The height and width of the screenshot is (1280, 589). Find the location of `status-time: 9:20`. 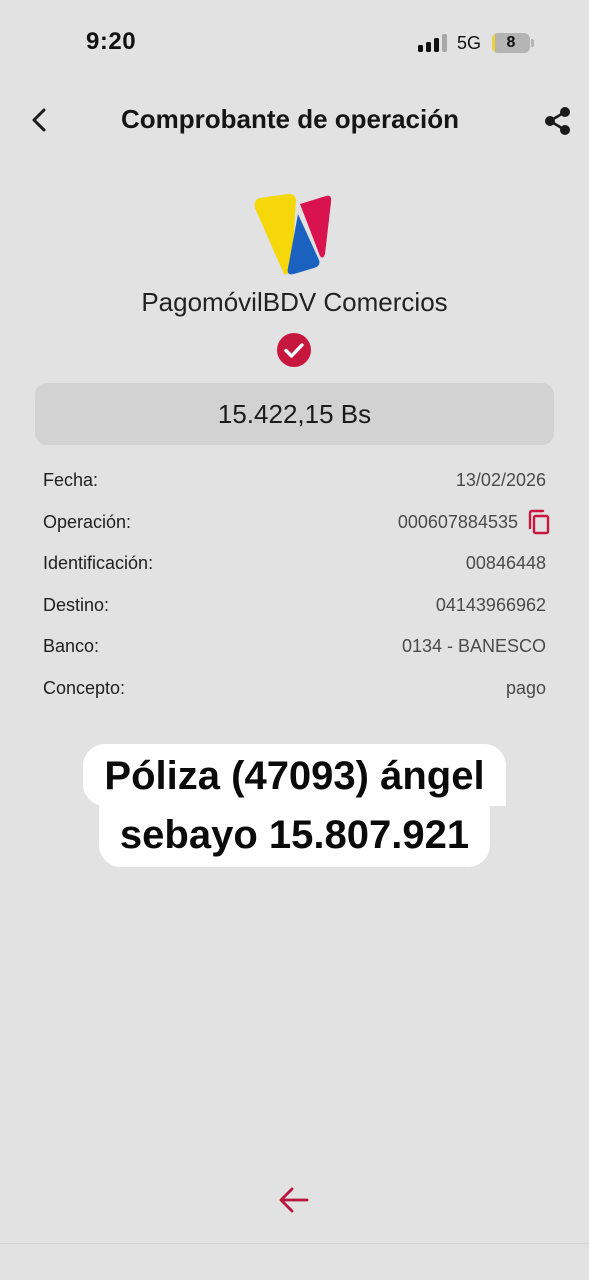

status-time: 9:20 is located at coordinates (111, 41).